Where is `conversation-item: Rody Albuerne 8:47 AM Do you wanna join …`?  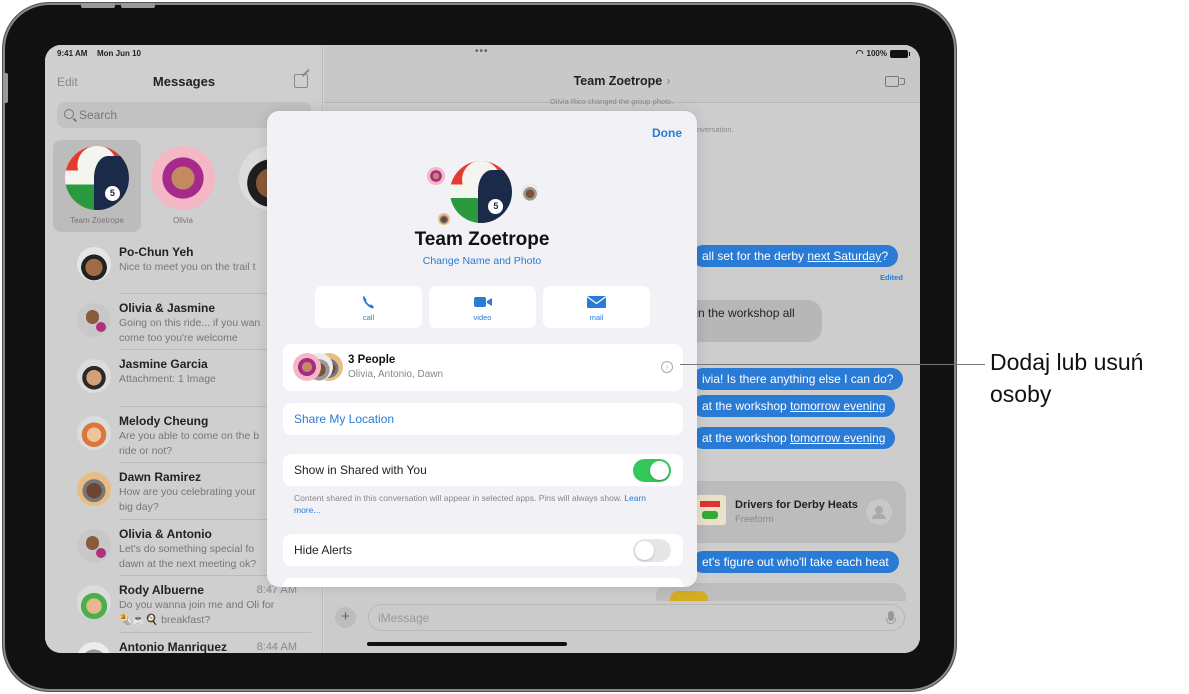
conversation-item: Rody Albuerne 8:47 AM Do you wanna join … is located at coordinates (184, 606).